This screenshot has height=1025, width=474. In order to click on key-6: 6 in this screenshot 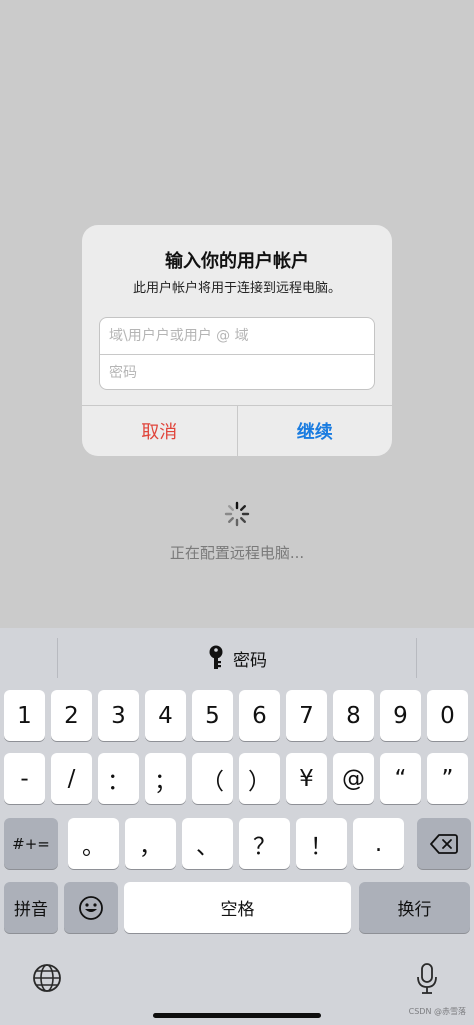, I will do `click(259, 715)`.